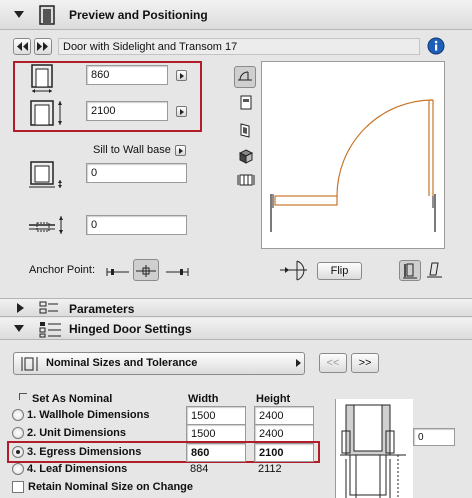 This screenshot has height=498, width=472. Describe the element at coordinates (62, 270) in the screenshot. I see `anchor-point-label: Anchor Point:` at that location.